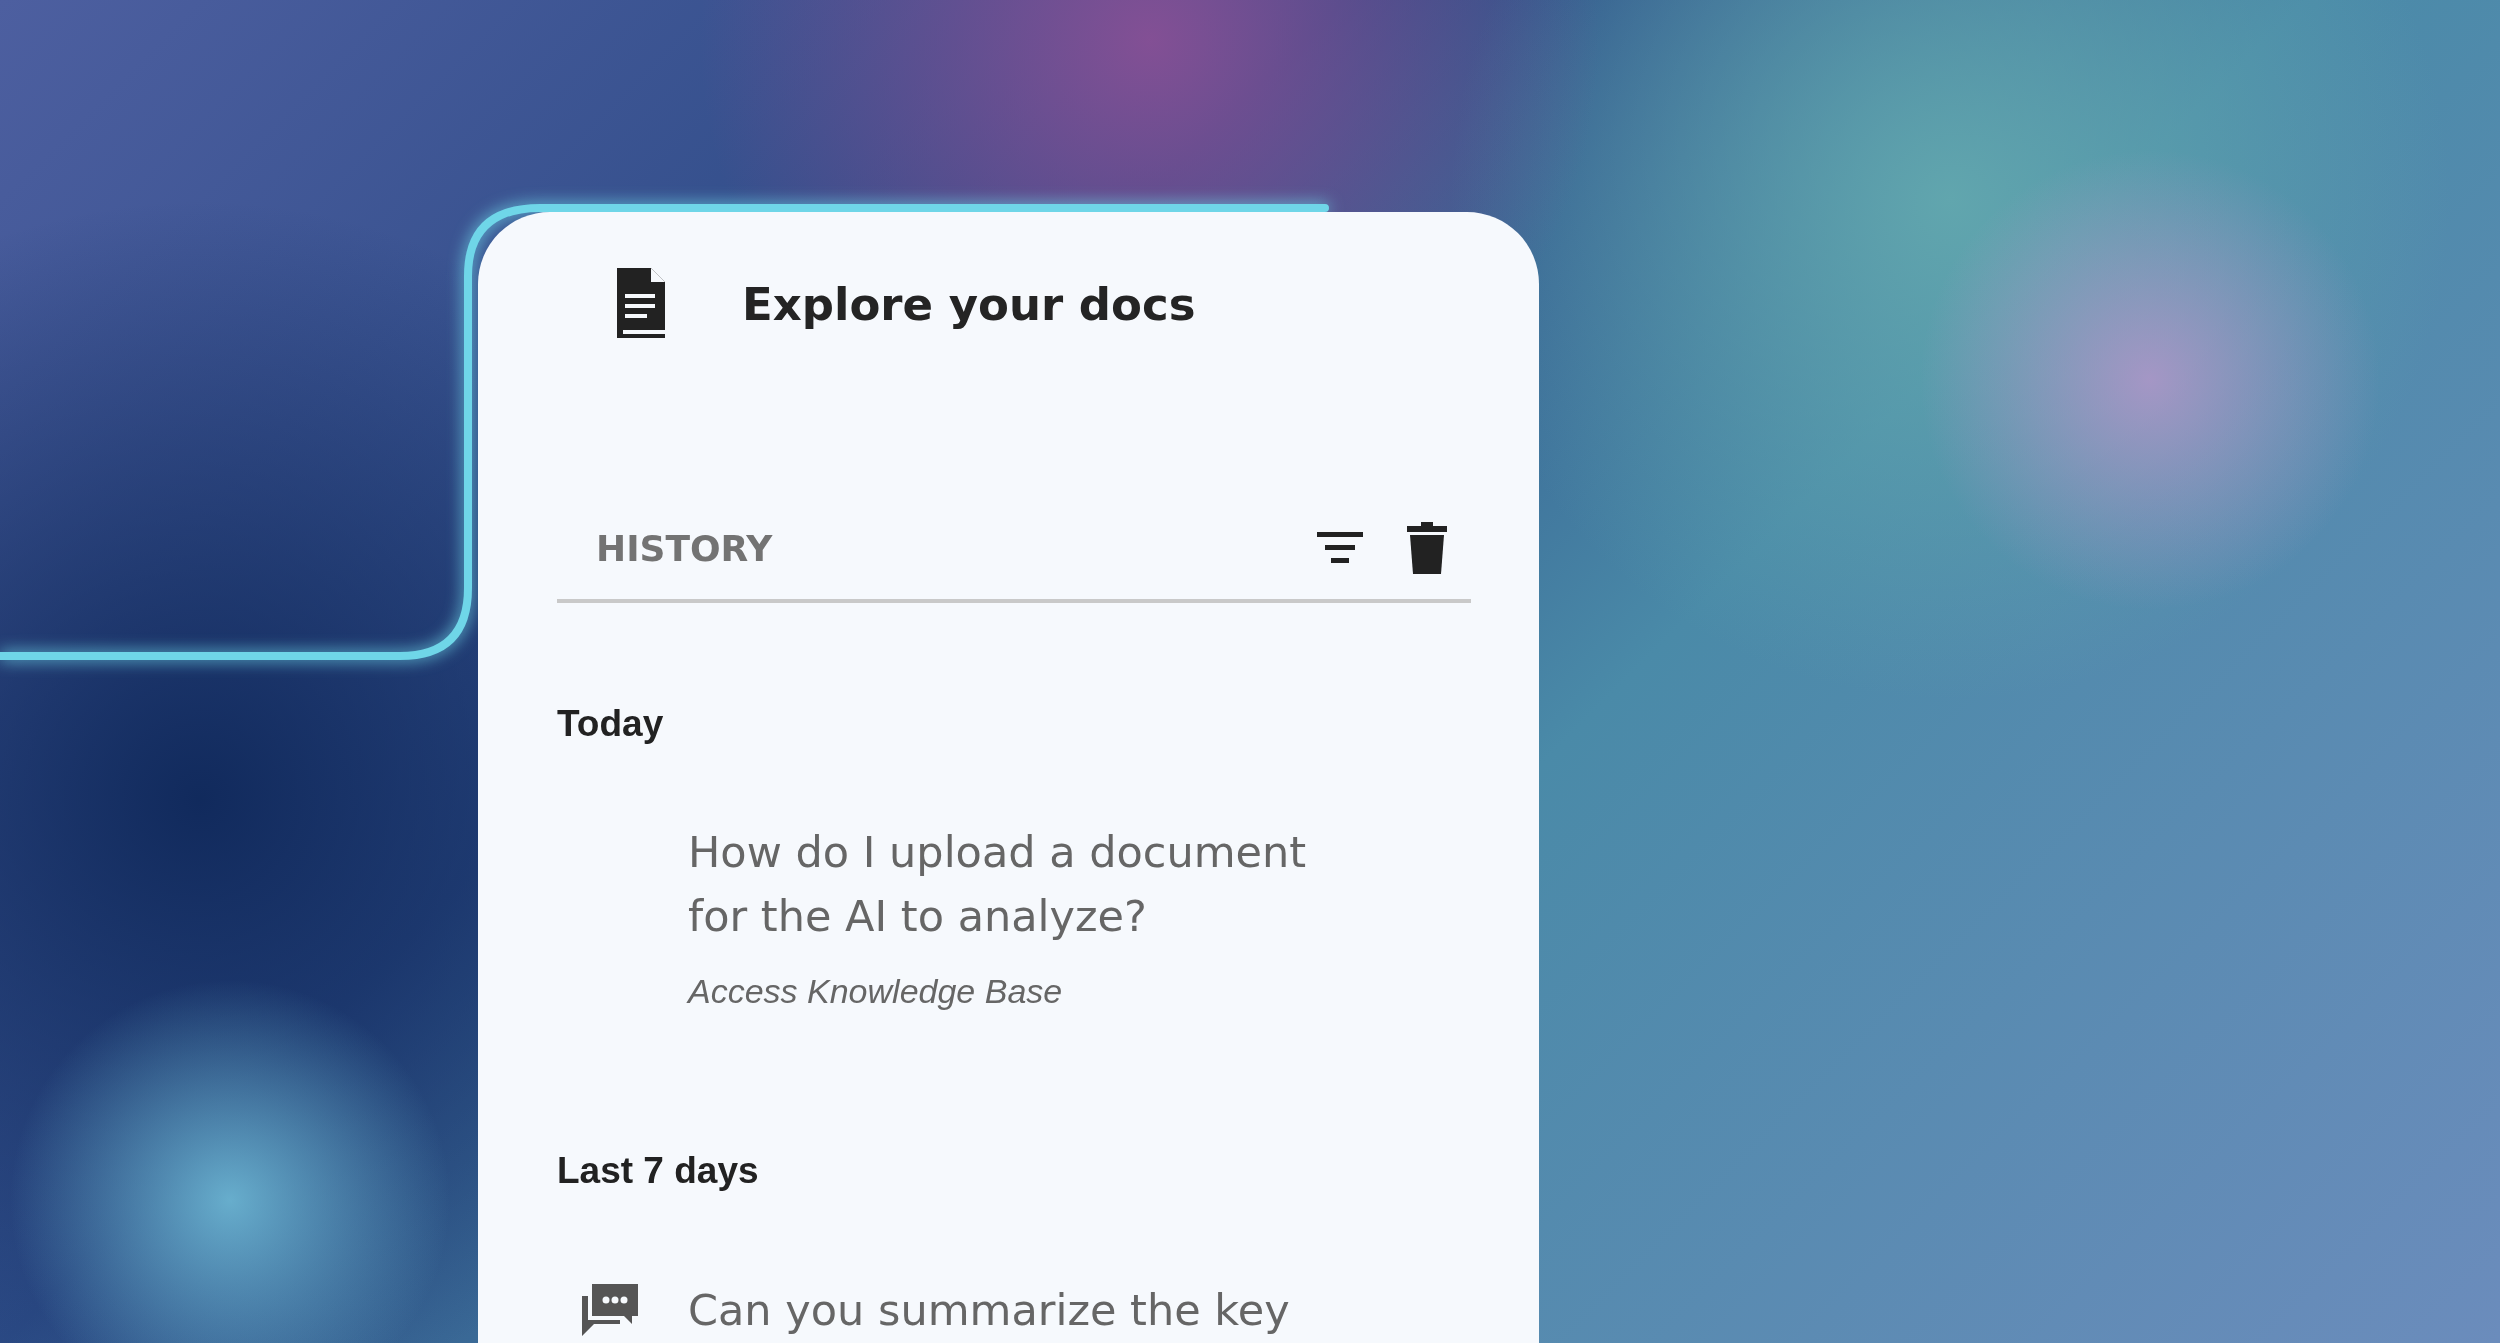 The height and width of the screenshot is (1343, 2500). What do you see at coordinates (611, 724) in the screenshot?
I see `group-heading: Today` at bounding box center [611, 724].